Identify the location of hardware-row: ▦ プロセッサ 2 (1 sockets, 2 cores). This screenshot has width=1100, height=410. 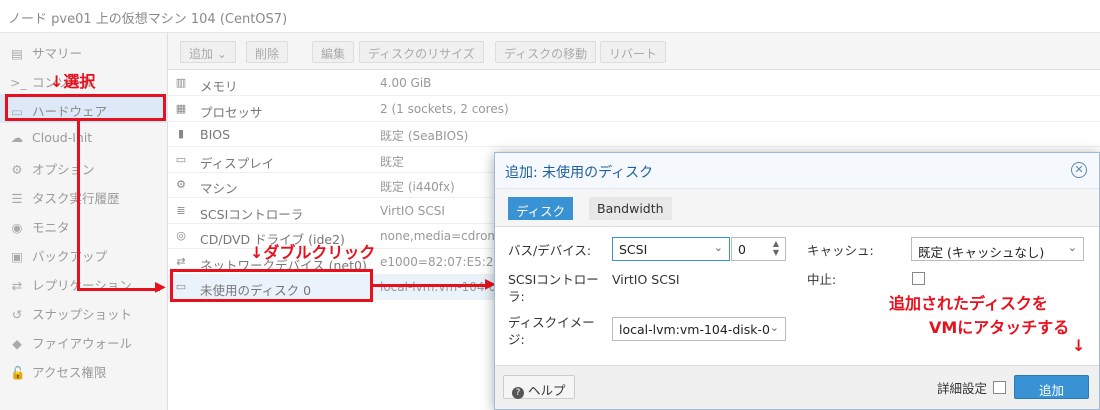
(634, 109).